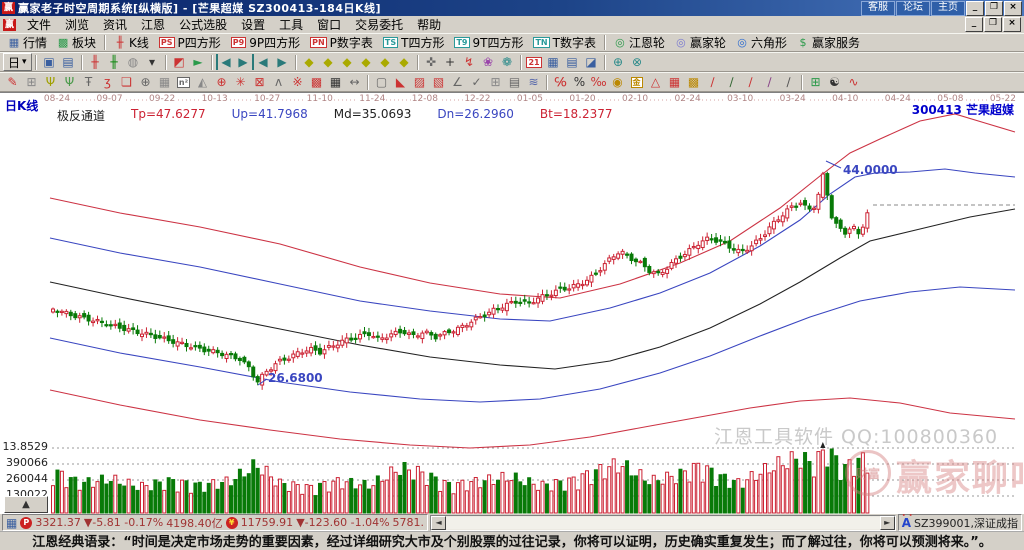 The height and width of the screenshot is (550, 1024). What do you see at coordinates (761, 43) in the screenshot?
I see `hexagon-button: ◎ 六角形` at bounding box center [761, 43].